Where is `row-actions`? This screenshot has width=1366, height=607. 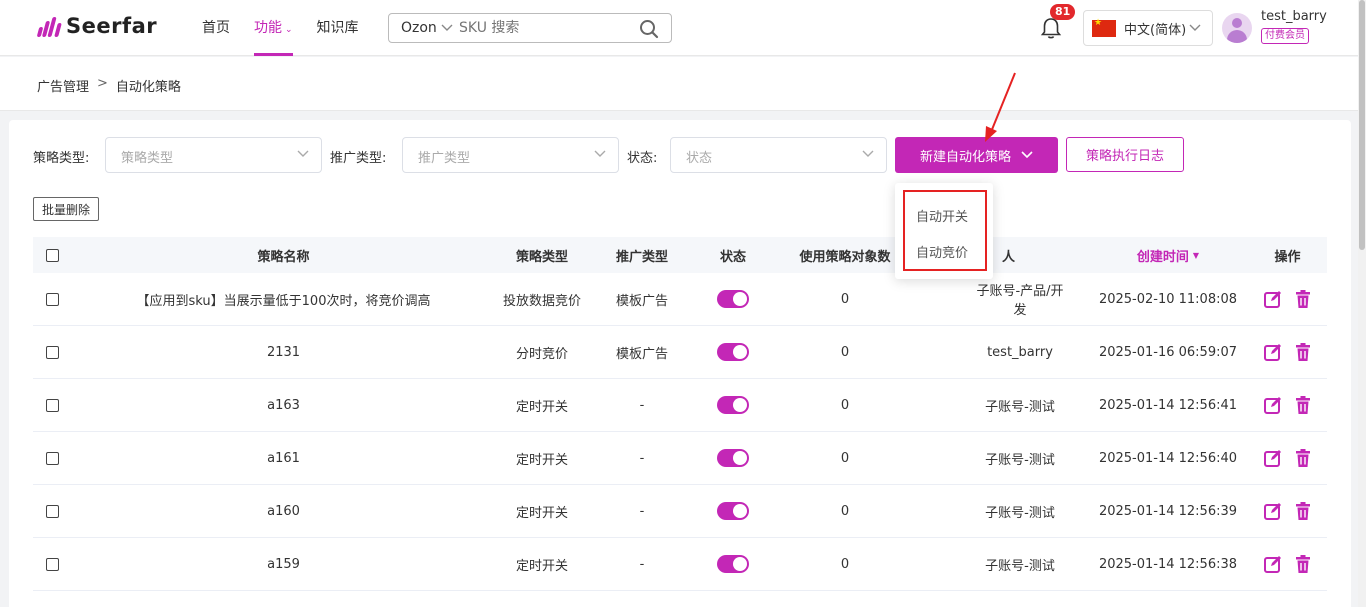 row-actions is located at coordinates (1287, 352).